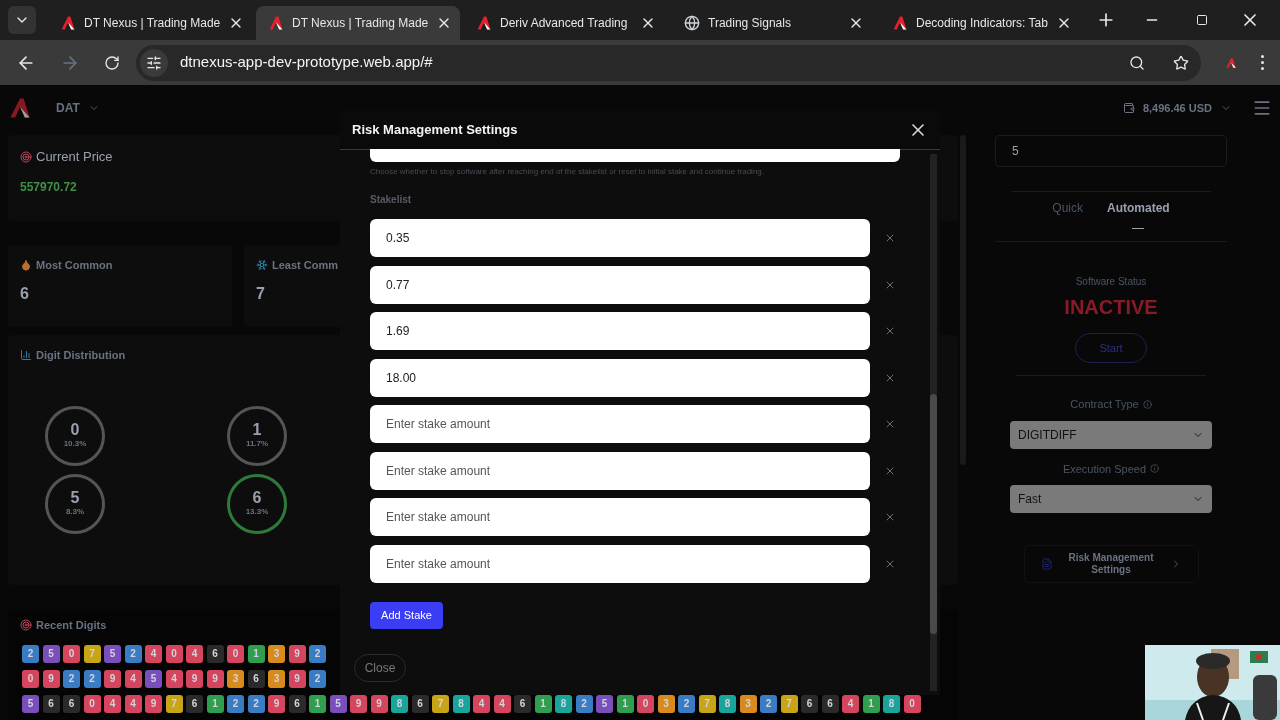 This screenshot has width=1280, height=720. I want to click on card-title: Digit Distribution, so click(81, 355).